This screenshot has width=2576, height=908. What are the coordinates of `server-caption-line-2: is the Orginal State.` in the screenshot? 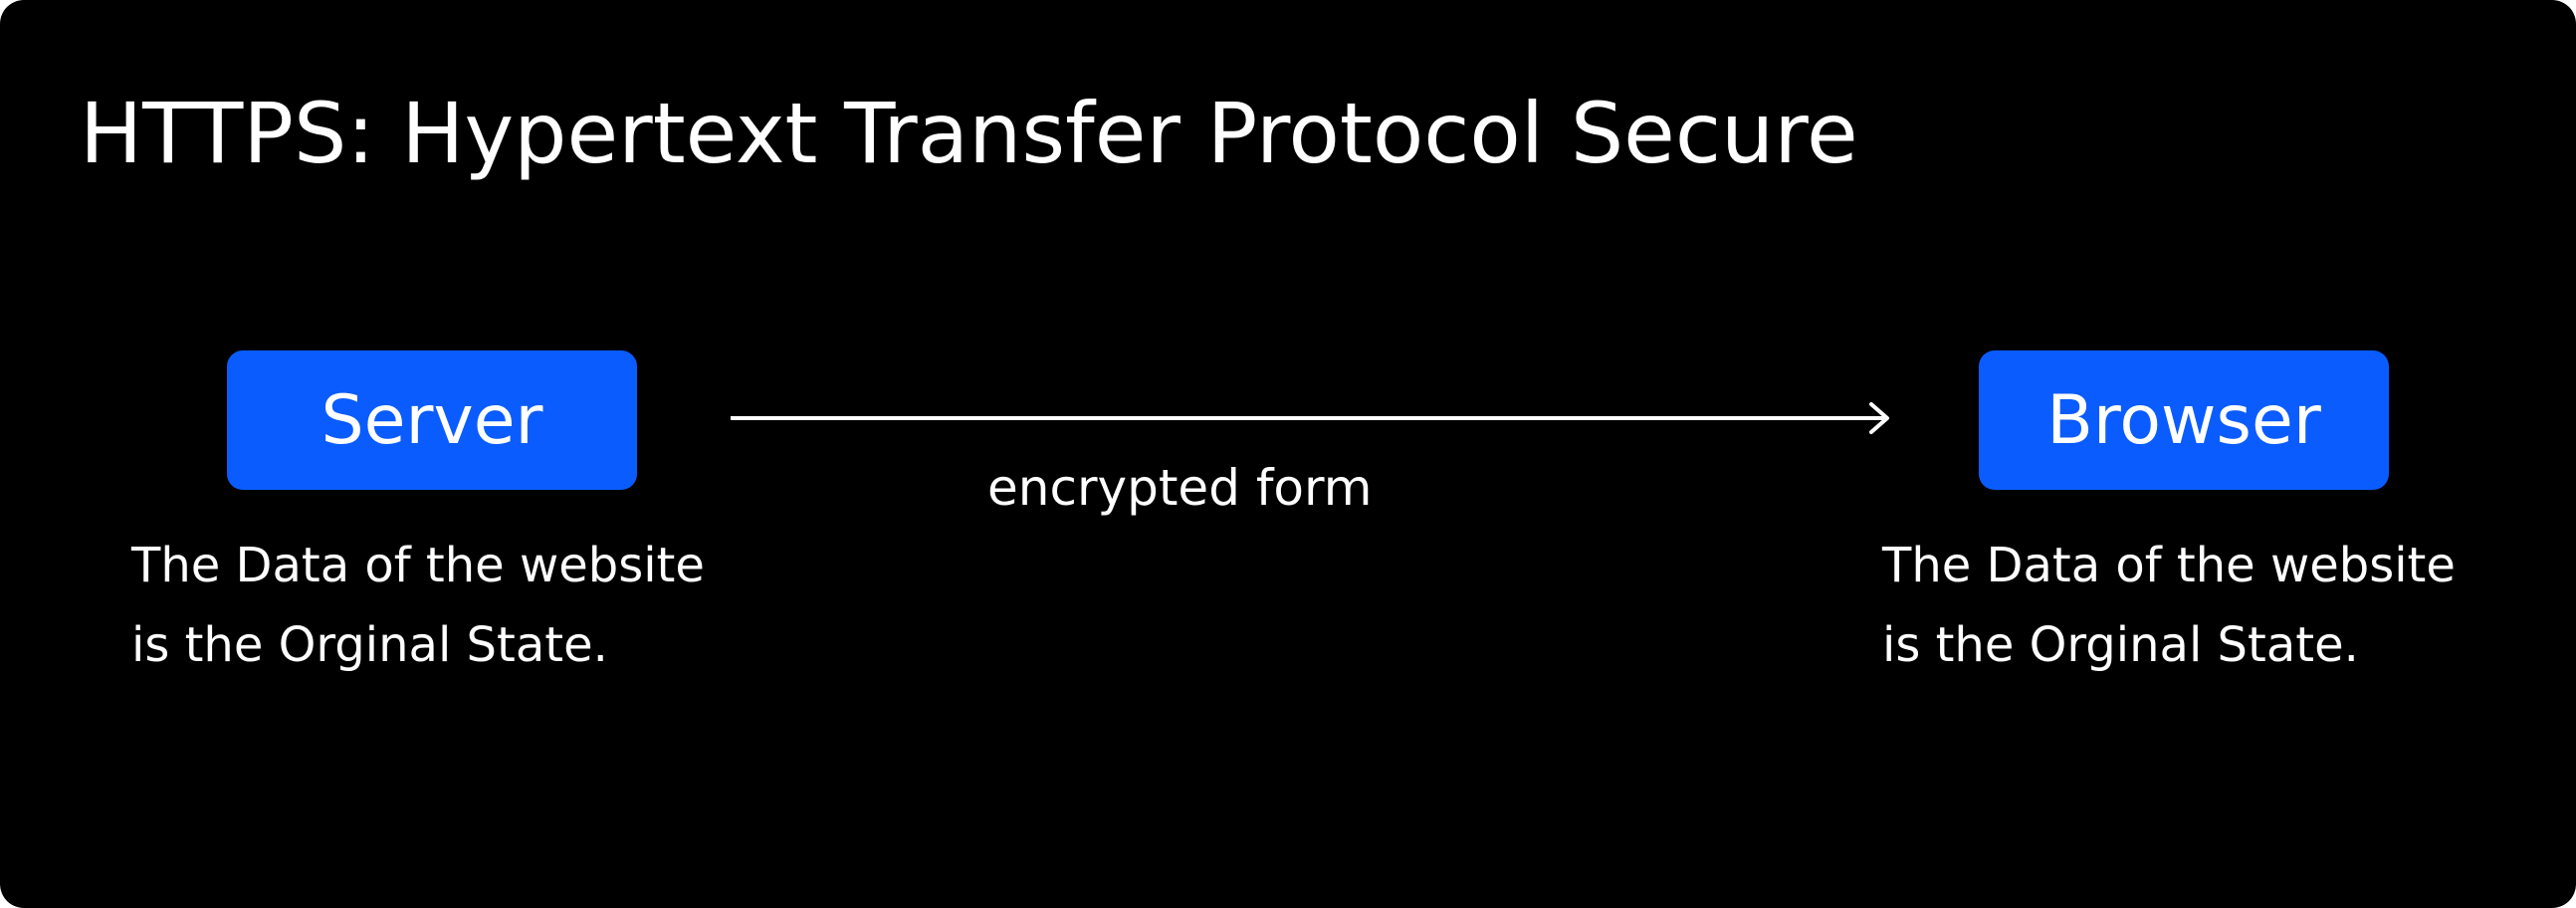 It's located at (369, 645).